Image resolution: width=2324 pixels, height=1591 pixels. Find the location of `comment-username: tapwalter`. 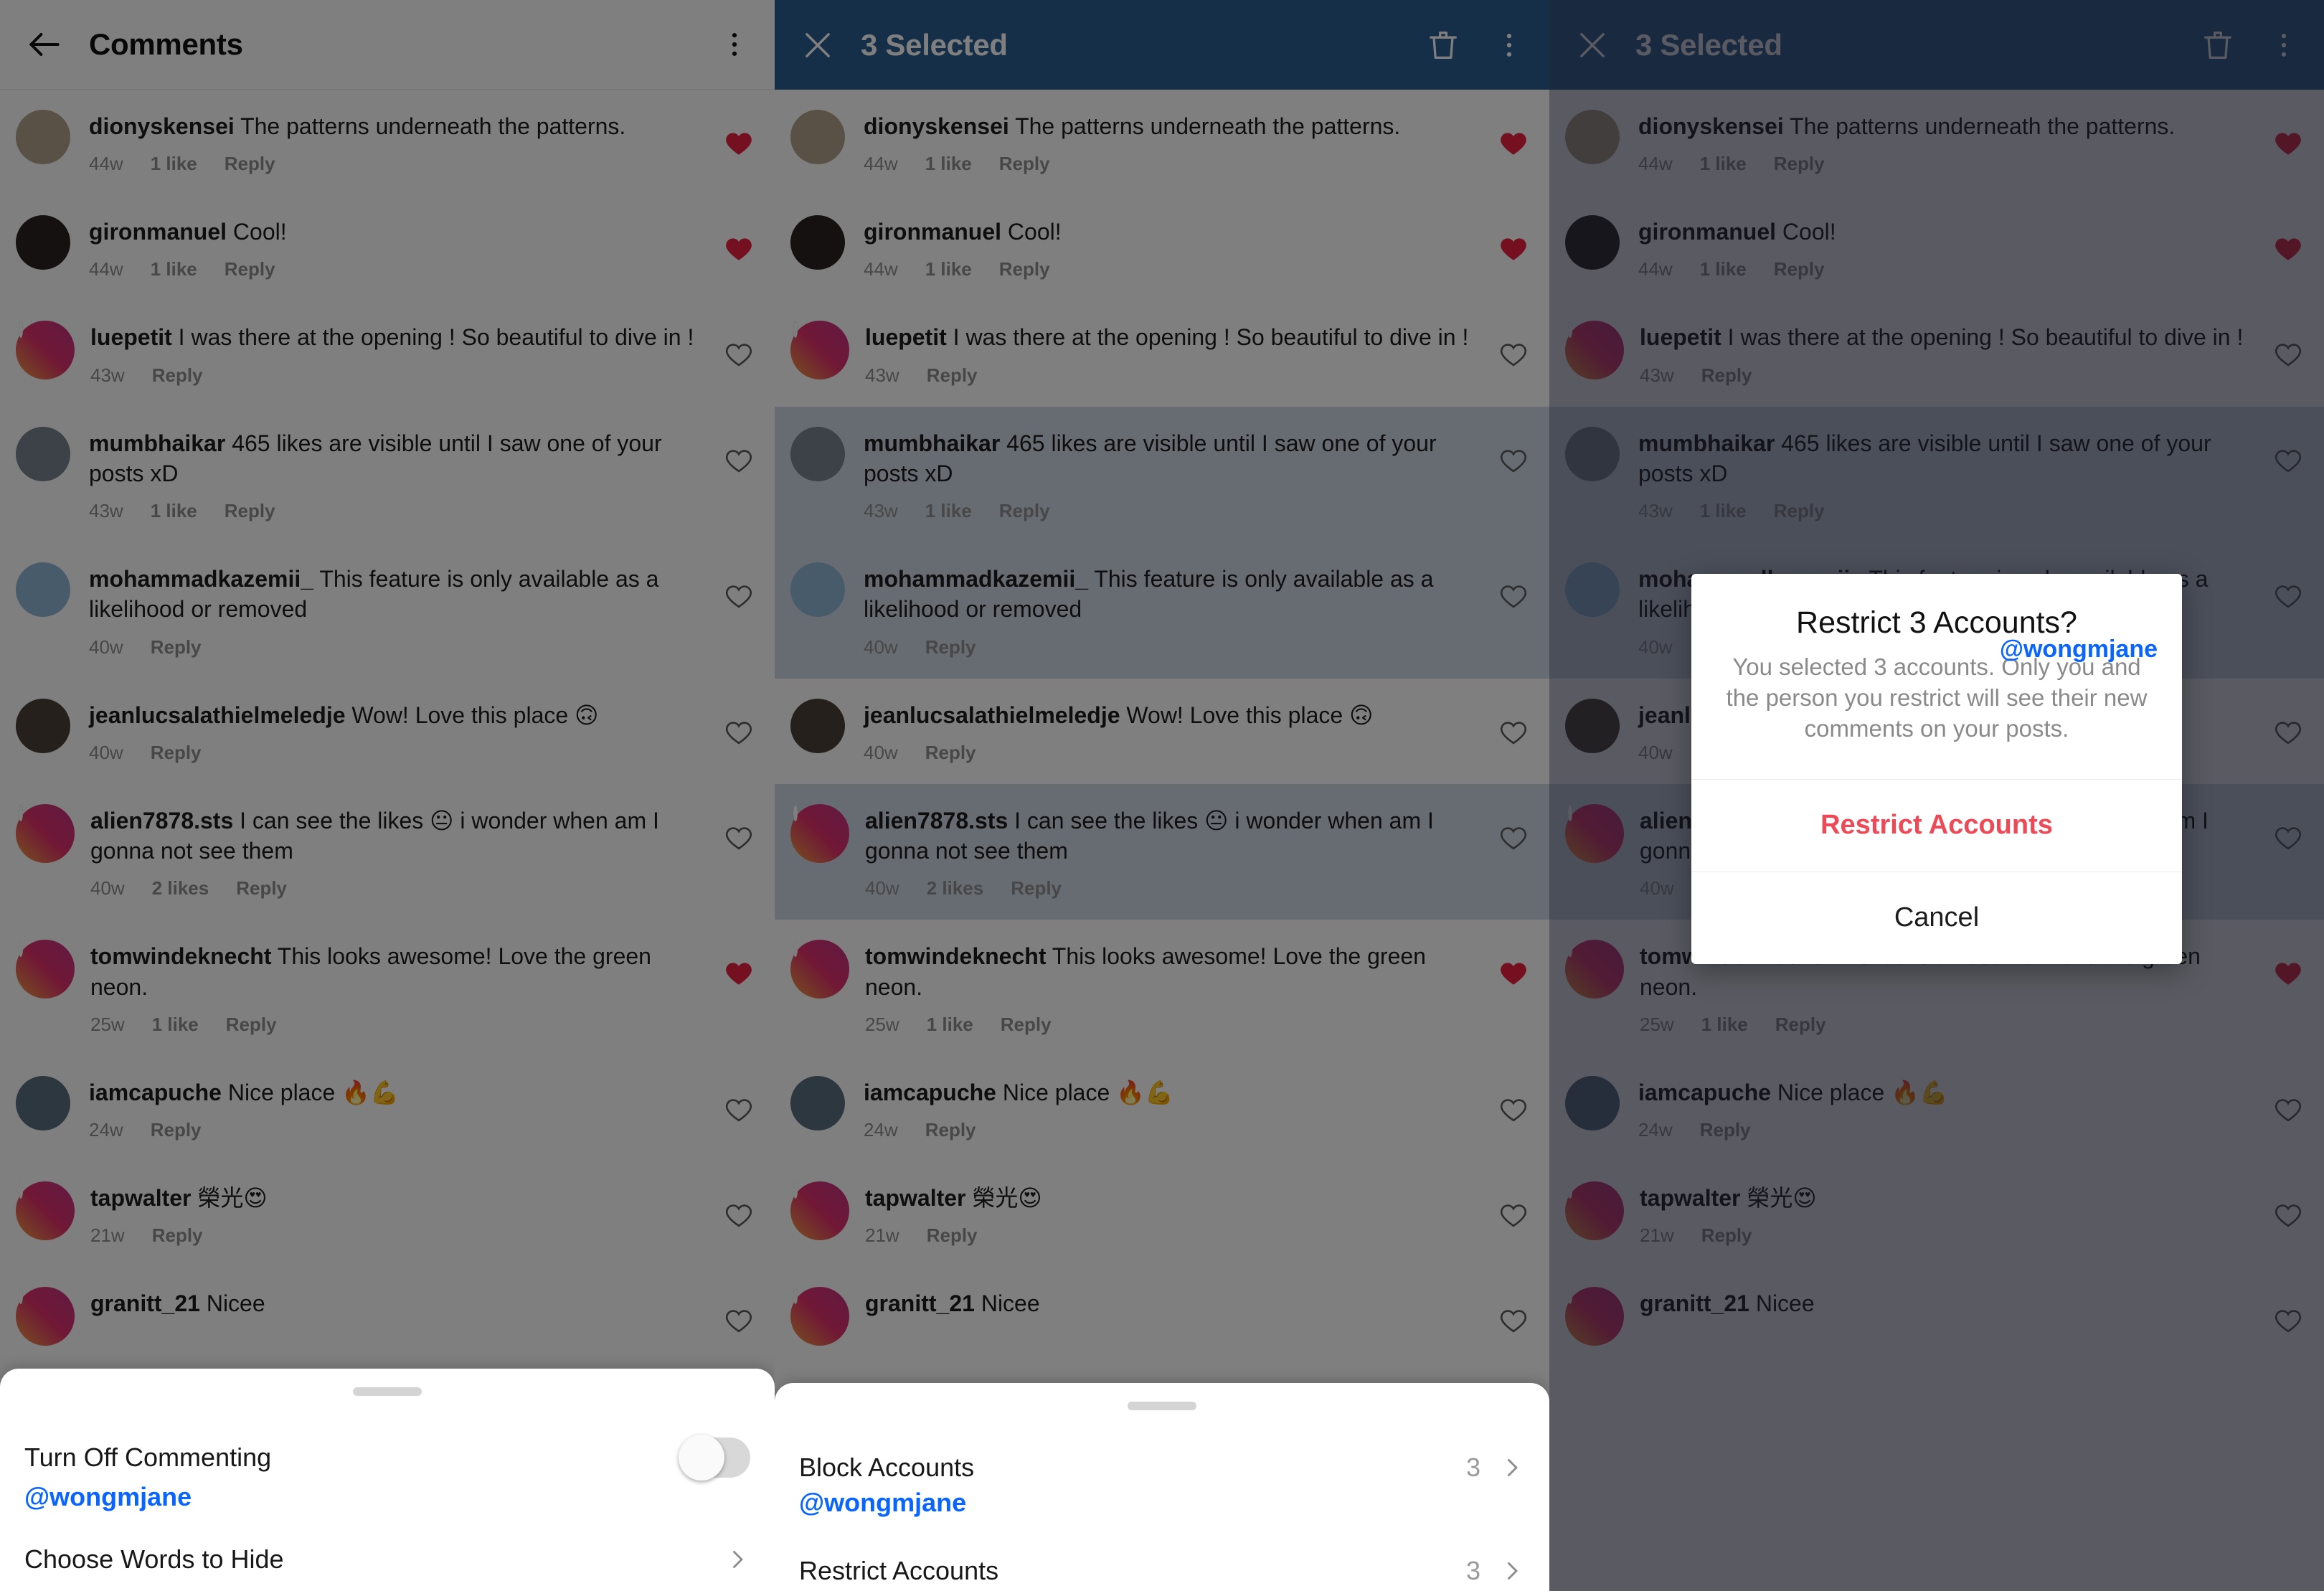

comment-username: tapwalter is located at coordinates (140, 1198).